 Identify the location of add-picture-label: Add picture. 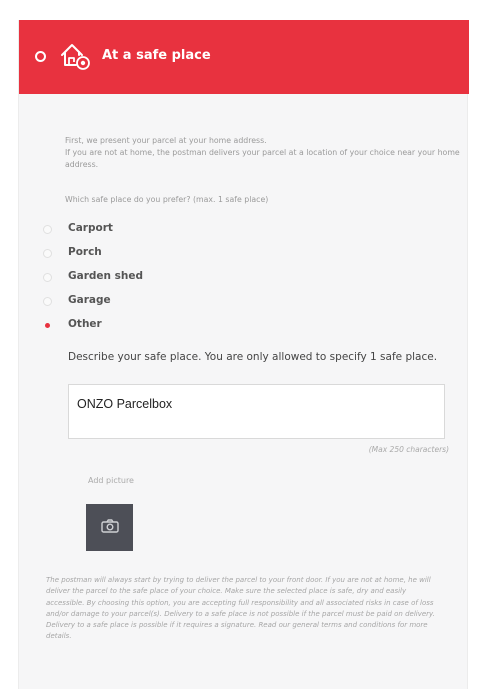
(111, 480).